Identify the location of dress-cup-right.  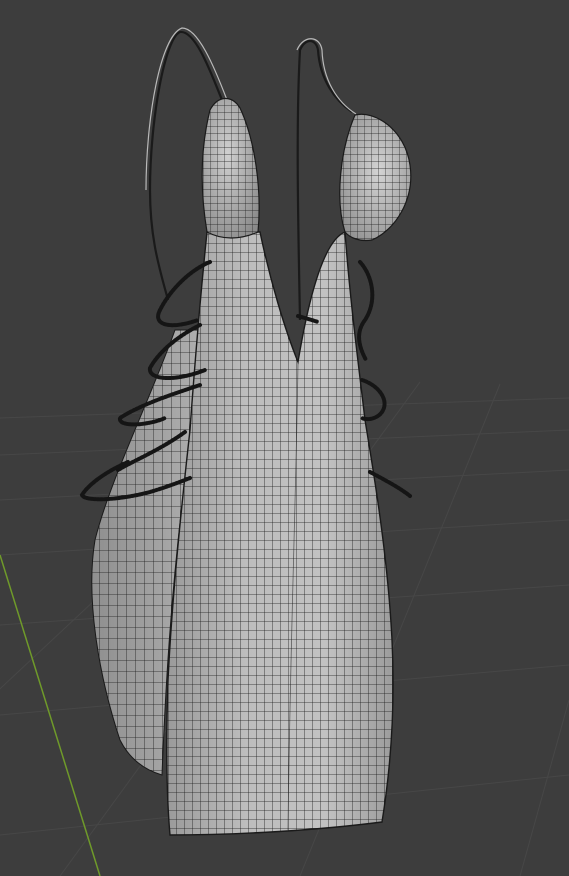
(374, 176).